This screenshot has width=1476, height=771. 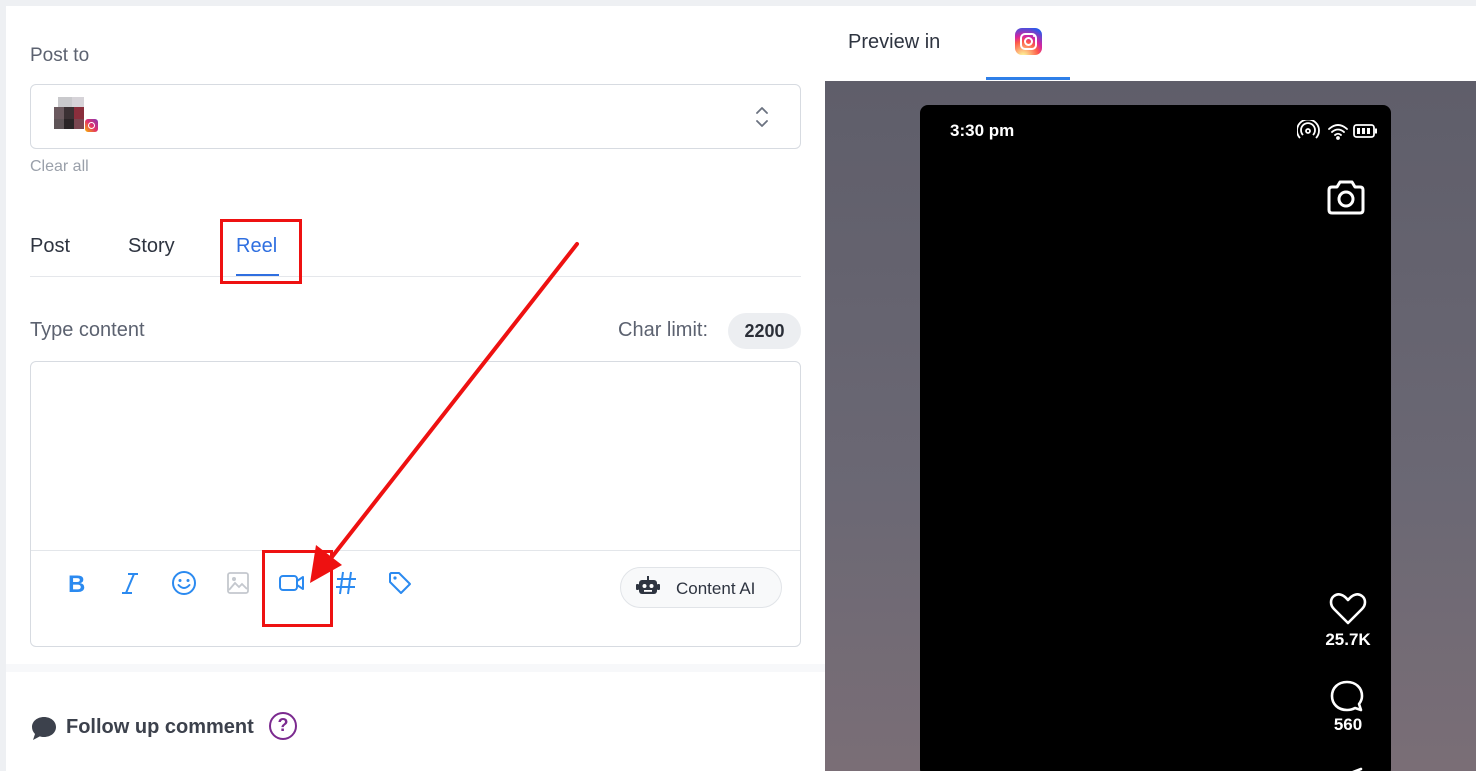 I want to click on share-icon, so click(x=1357, y=769).